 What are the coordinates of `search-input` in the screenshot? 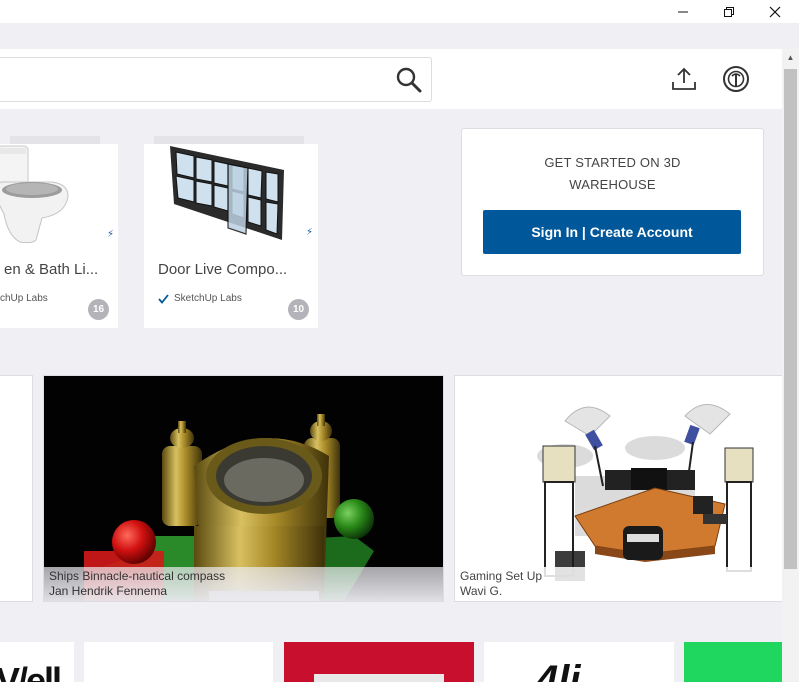 It's located at (187, 80).